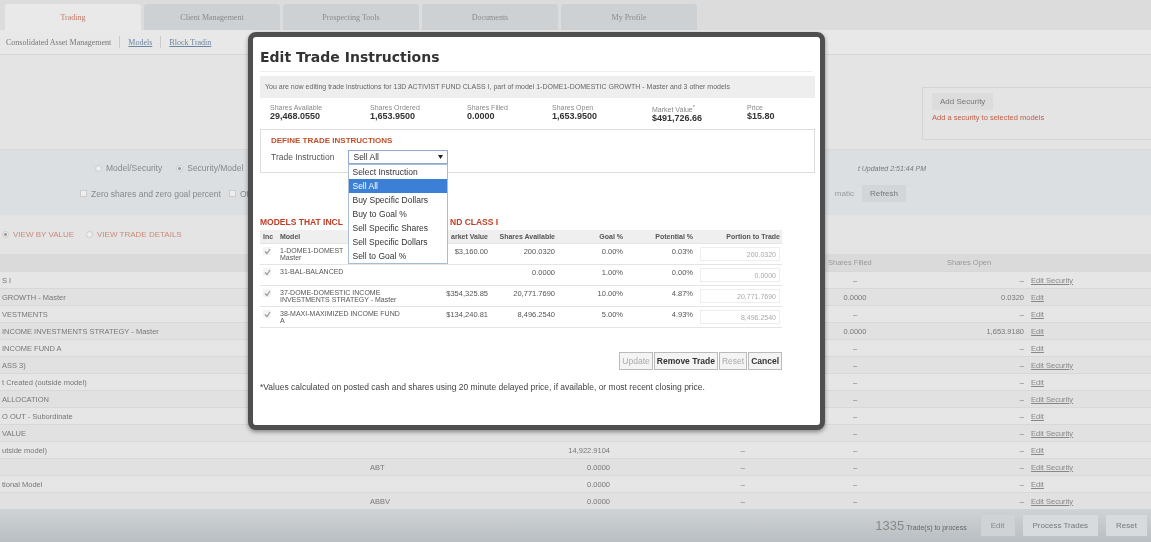 Image resolution: width=1151 pixels, height=542 pixels. Describe the element at coordinates (1060, 525) in the screenshot. I see `footer-button: Process Trades` at that location.